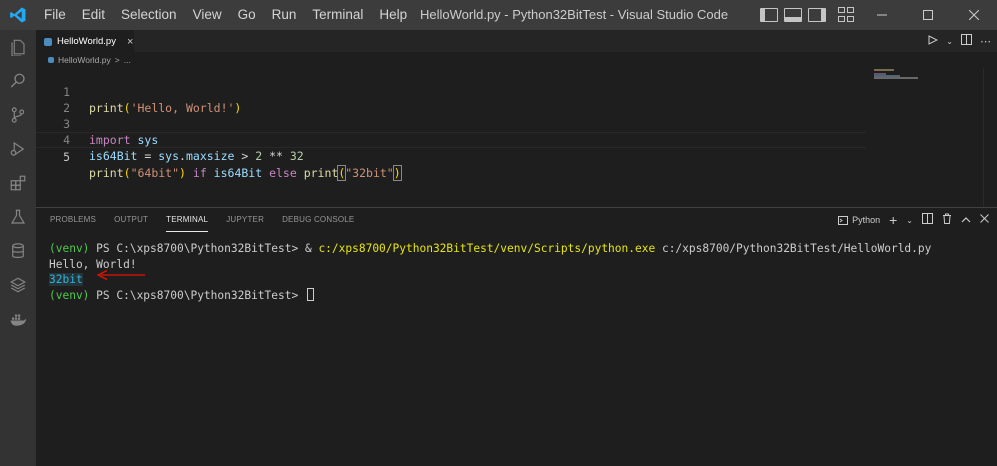 This screenshot has width=997, height=466. What do you see at coordinates (131, 220) in the screenshot?
I see `tab-output: OUTPUT` at bounding box center [131, 220].